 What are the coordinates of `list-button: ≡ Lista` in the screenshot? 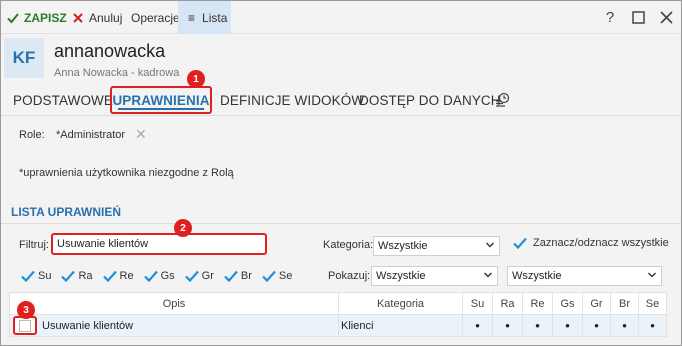 It's located at (204, 17).